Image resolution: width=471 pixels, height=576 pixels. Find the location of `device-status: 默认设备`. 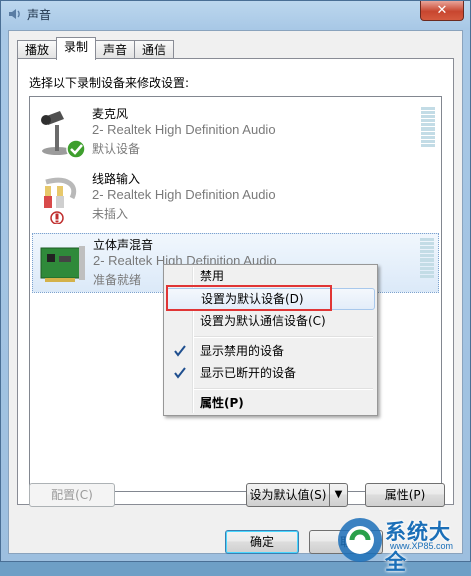

device-status: 默认设备 is located at coordinates (116, 149).